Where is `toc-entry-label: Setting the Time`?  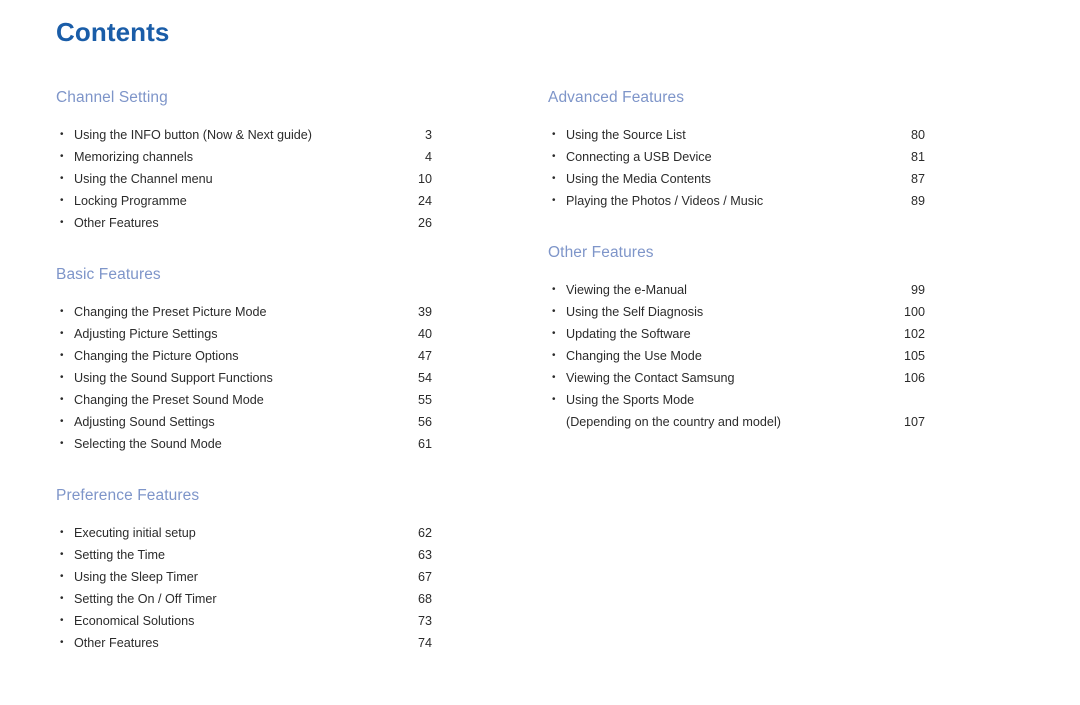
toc-entry-label: Setting the Time is located at coordinates (120, 555).